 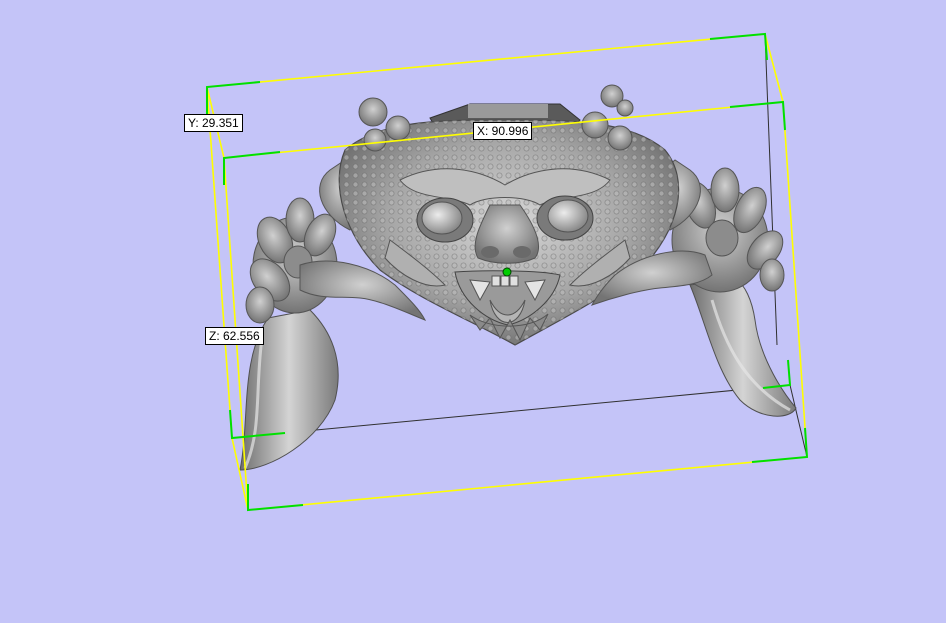 I want to click on x-dimension-label: X: 90.996, so click(x=503, y=131).